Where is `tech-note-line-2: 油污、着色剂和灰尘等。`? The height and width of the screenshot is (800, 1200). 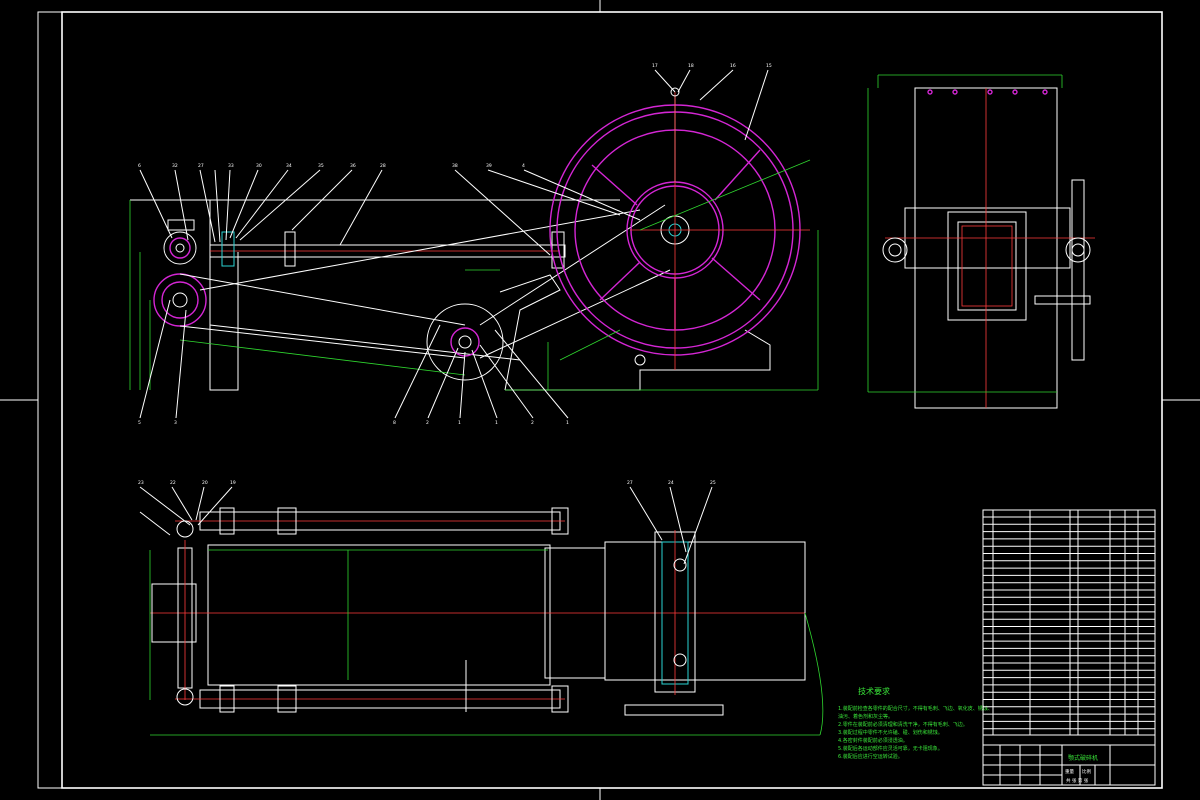
tech-note-line-2: 油污、着色剂和灰尘等。 is located at coordinates (865, 716).